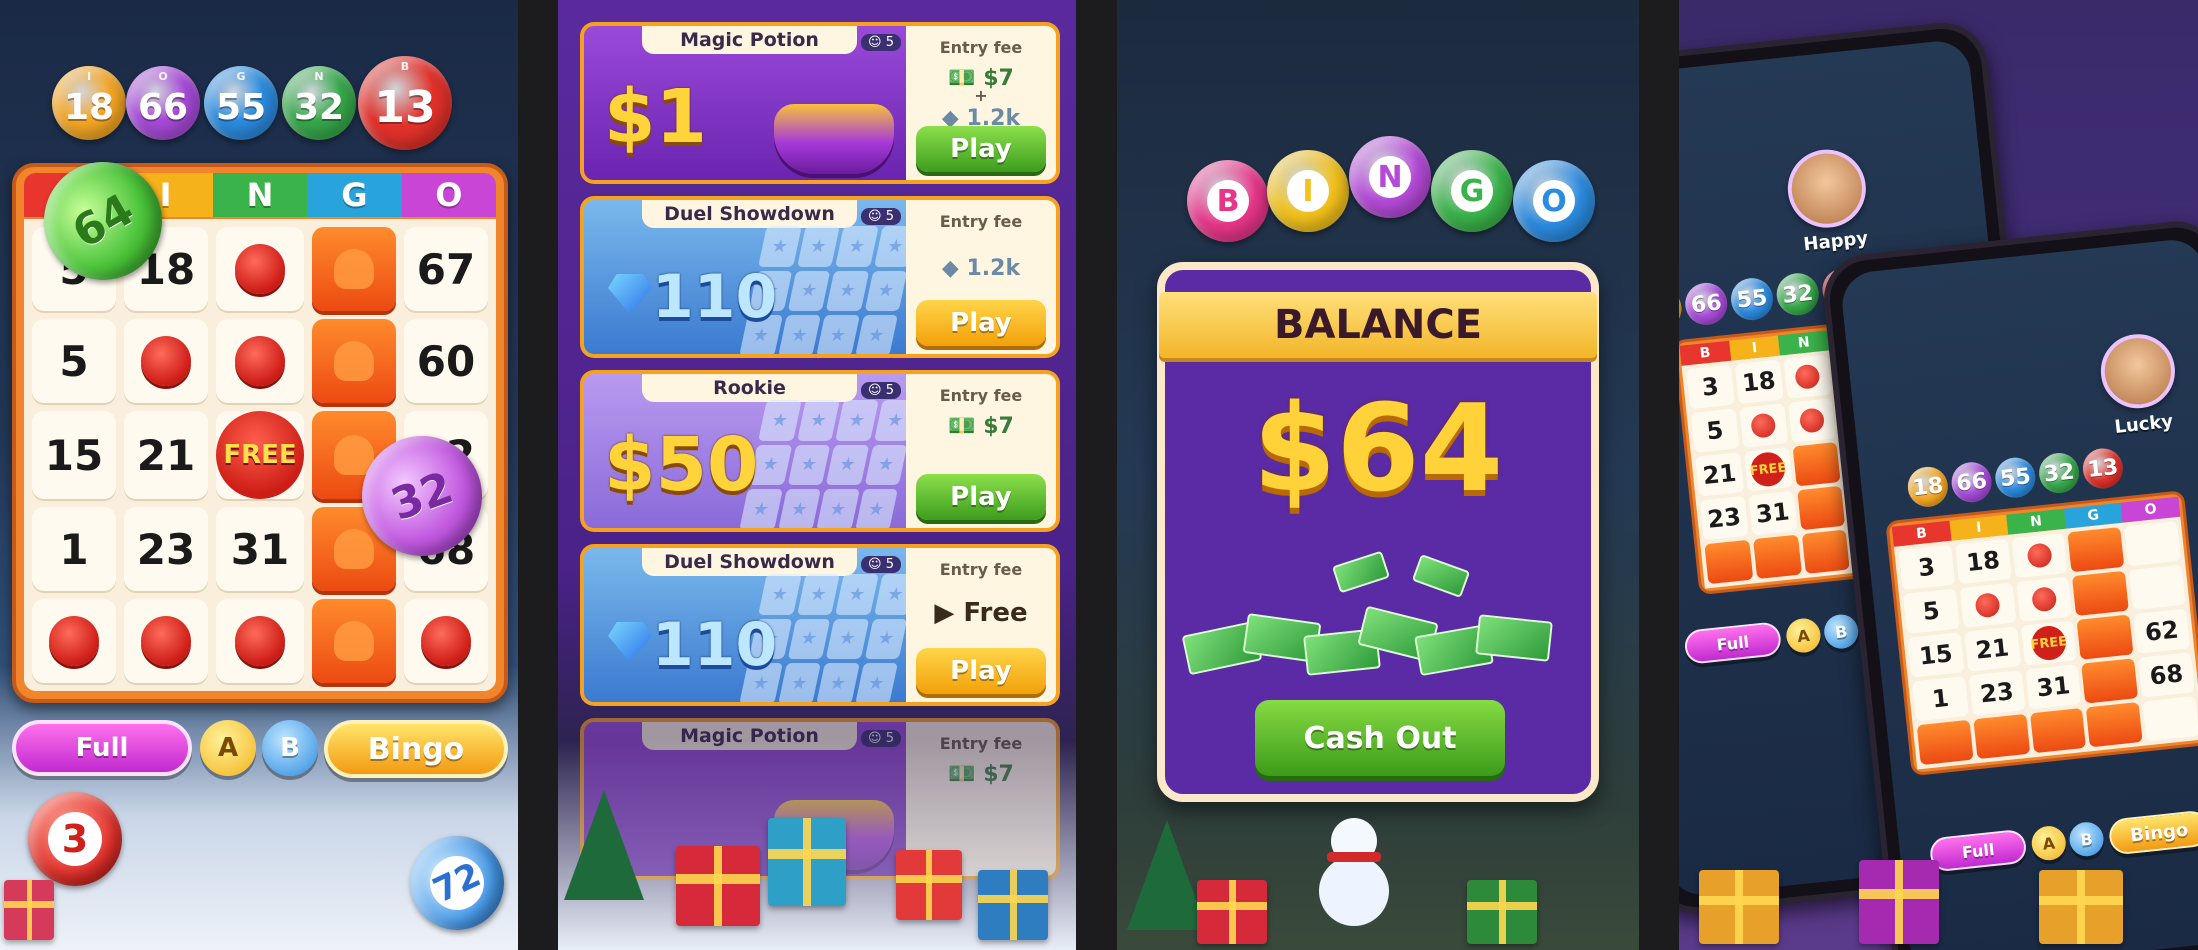 The width and height of the screenshot is (2198, 950). What do you see at coordinates (889, 42) in the screenshot?
I see `player-count: 5` at bounding box center [889, 42].